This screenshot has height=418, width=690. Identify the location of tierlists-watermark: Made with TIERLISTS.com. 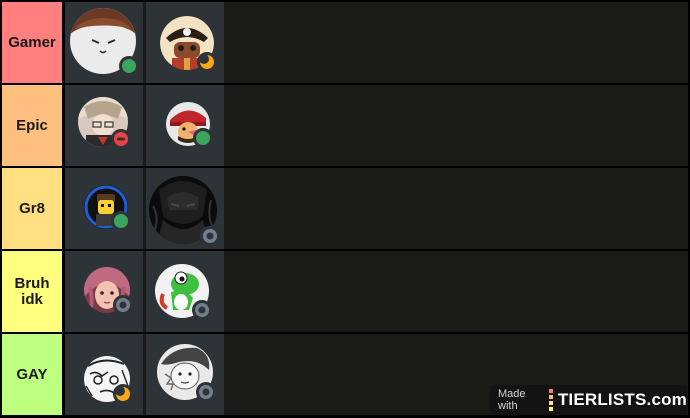
(588, 400).